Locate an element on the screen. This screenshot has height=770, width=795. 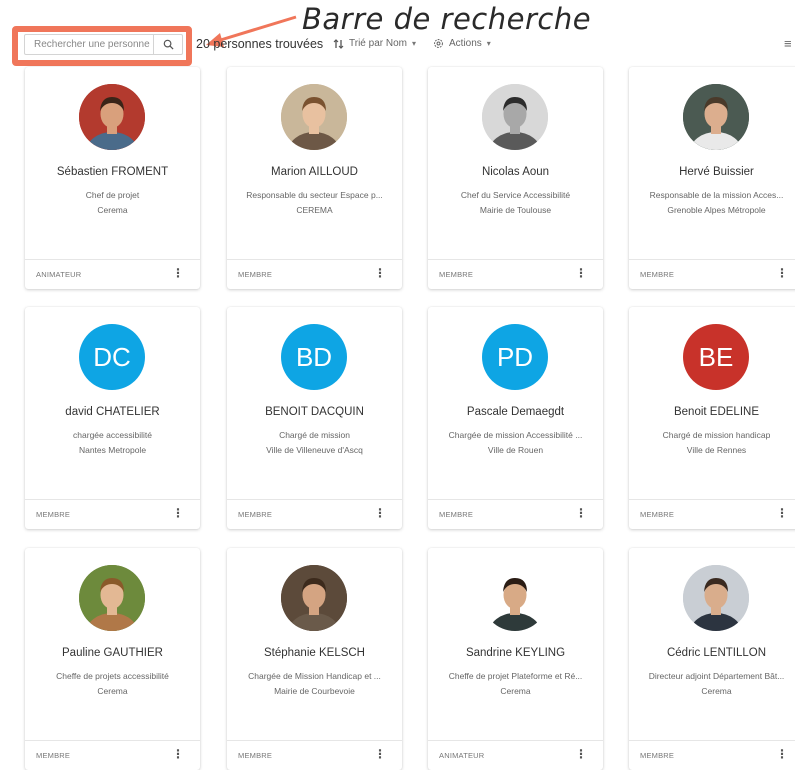
avatar-initials: DC is located at coordinates (112, 357).